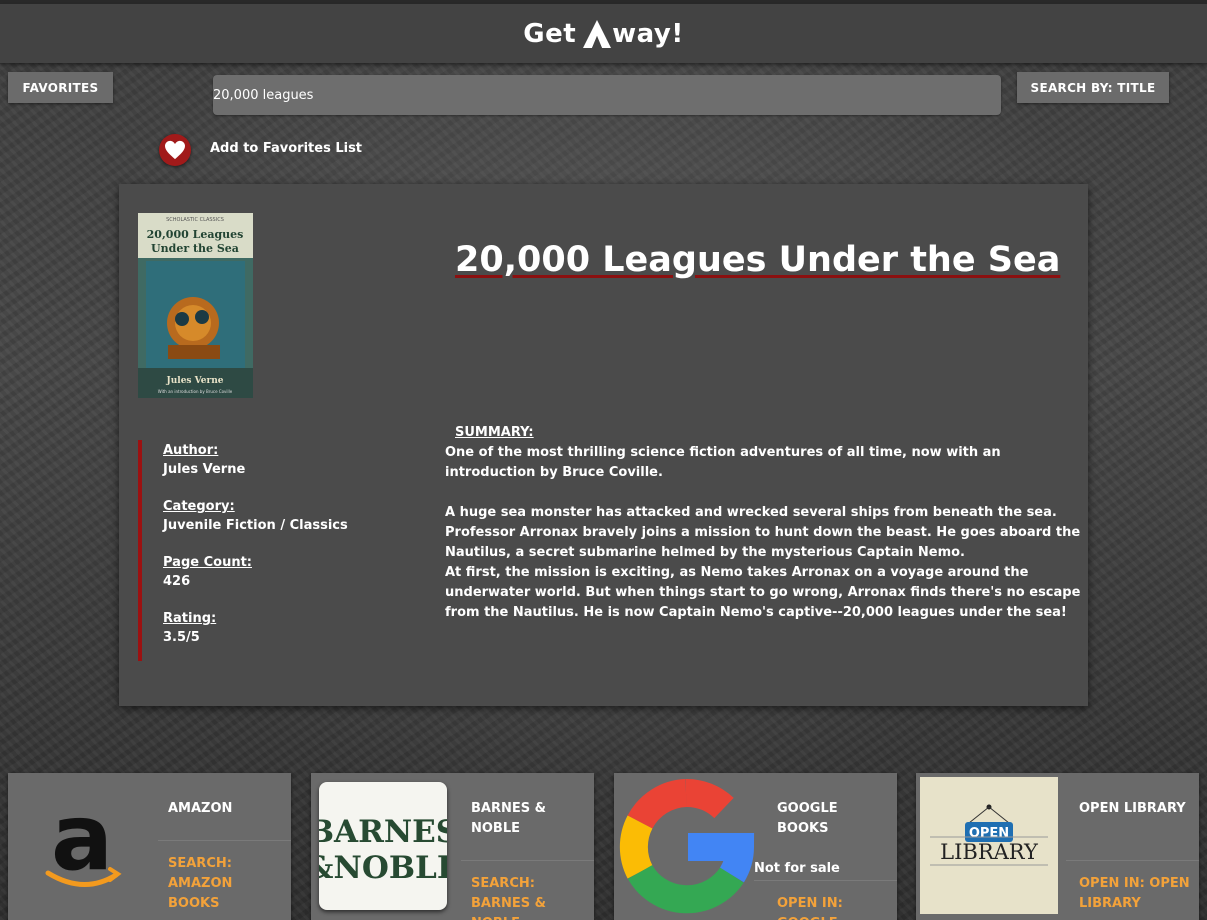 This screenshot has height=920, width=1207. I want to click on open-library-badge: OPEN, so click(989, 833).